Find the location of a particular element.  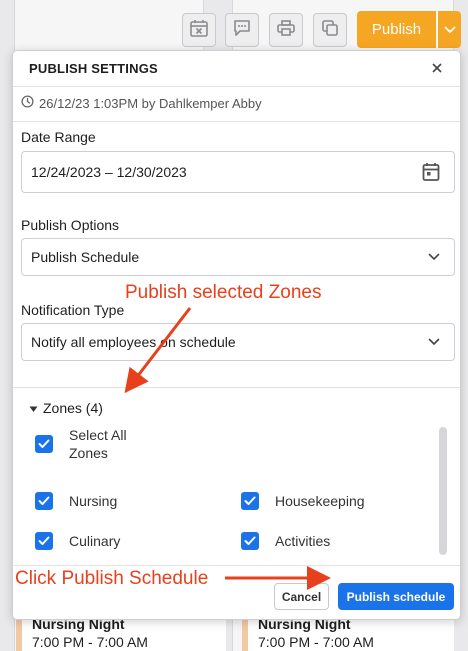

zone-label: Activities is located at coordinates (303, 541).